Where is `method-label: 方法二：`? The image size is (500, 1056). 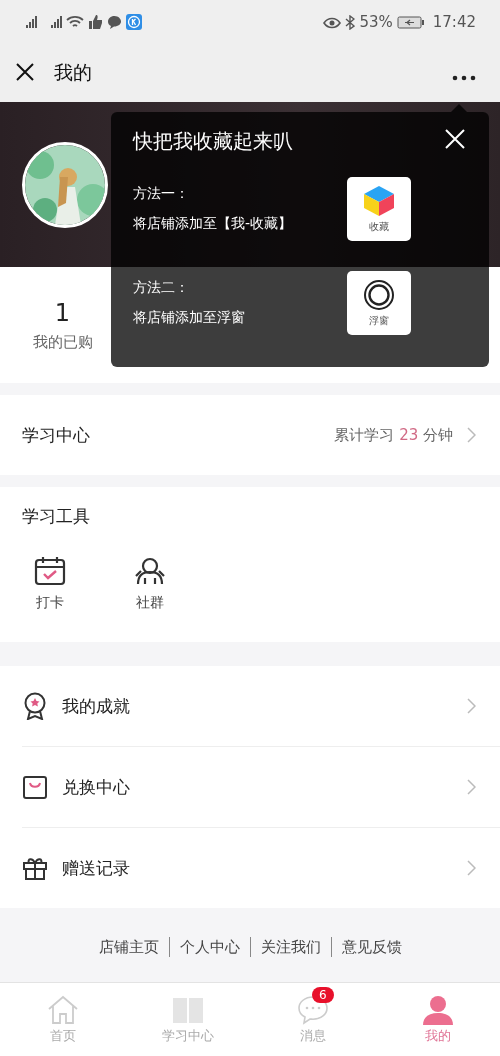 method-label: 方法二： is located at coordinates (161, 288).